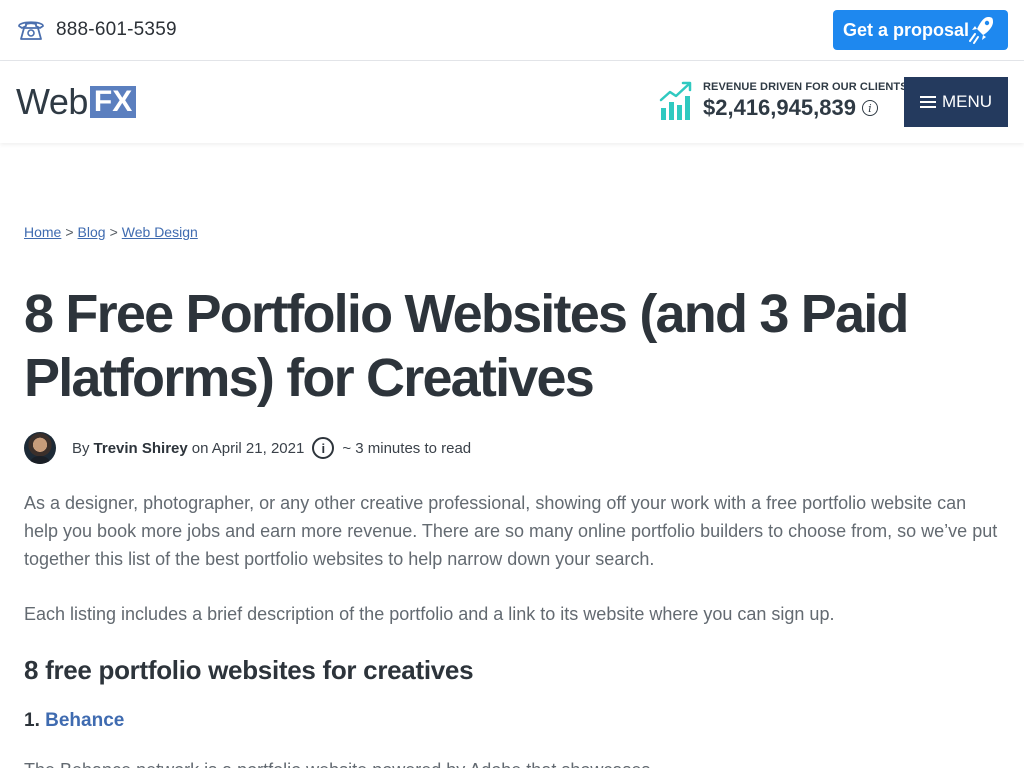 This screenshot has height=768, width=1024. I want to click on behance-link: Behance, so click(84, 720).